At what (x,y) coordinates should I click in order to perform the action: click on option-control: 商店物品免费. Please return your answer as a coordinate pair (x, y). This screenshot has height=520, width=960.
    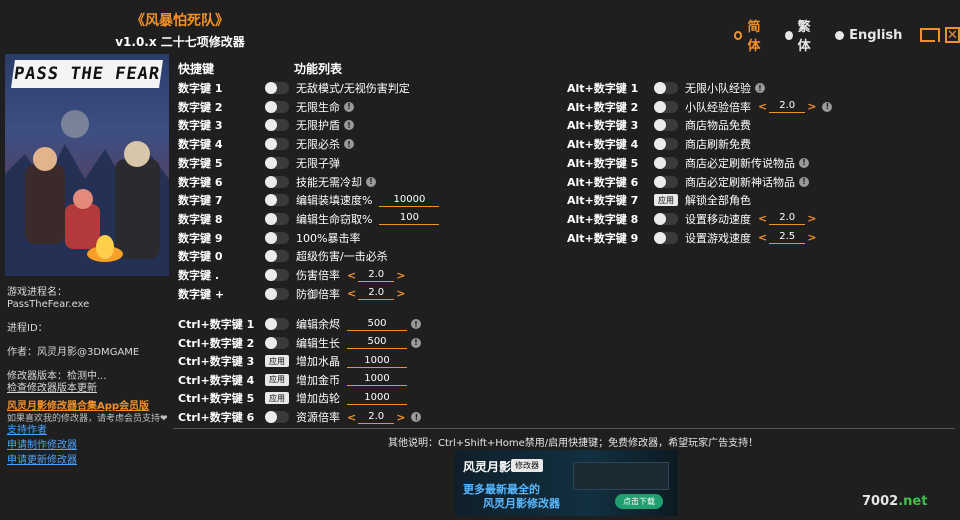
    Looking at the image, I should click on (702, 125).